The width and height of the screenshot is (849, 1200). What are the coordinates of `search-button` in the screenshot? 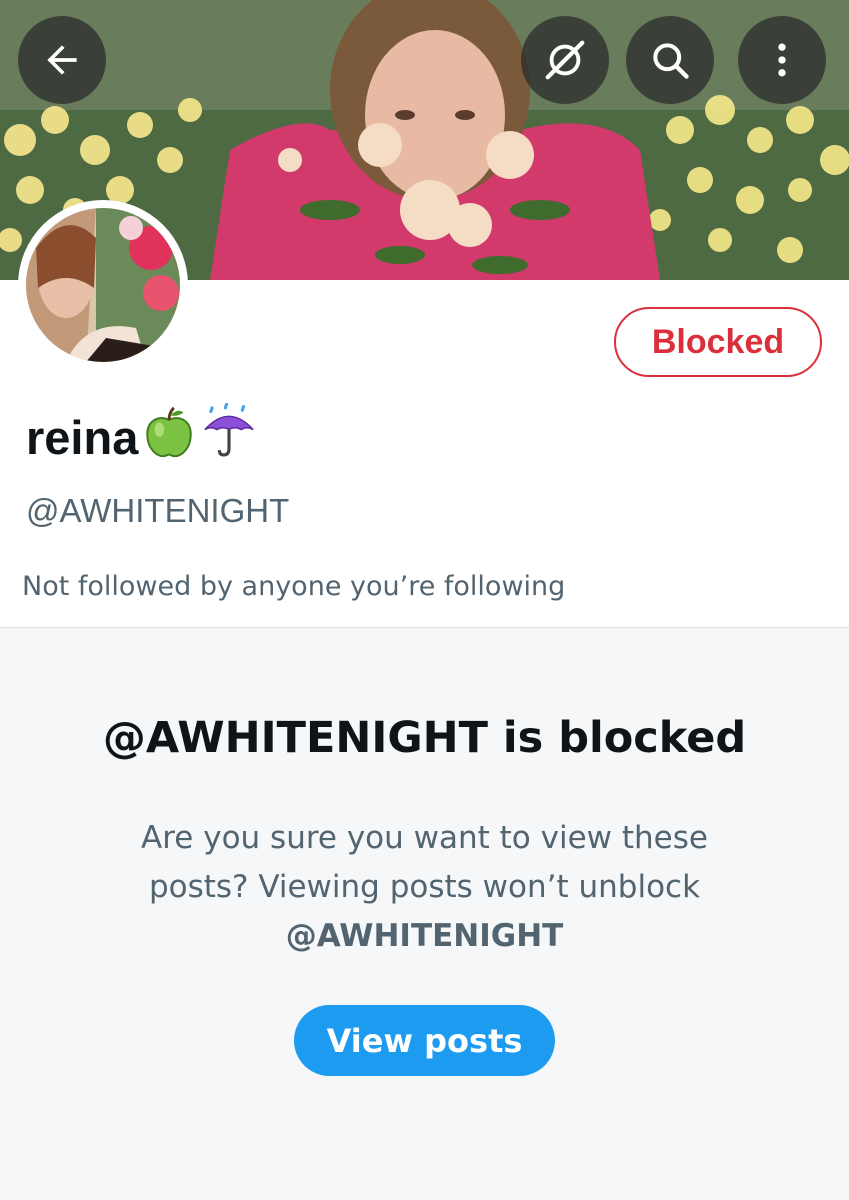 It's located at (670, 60).